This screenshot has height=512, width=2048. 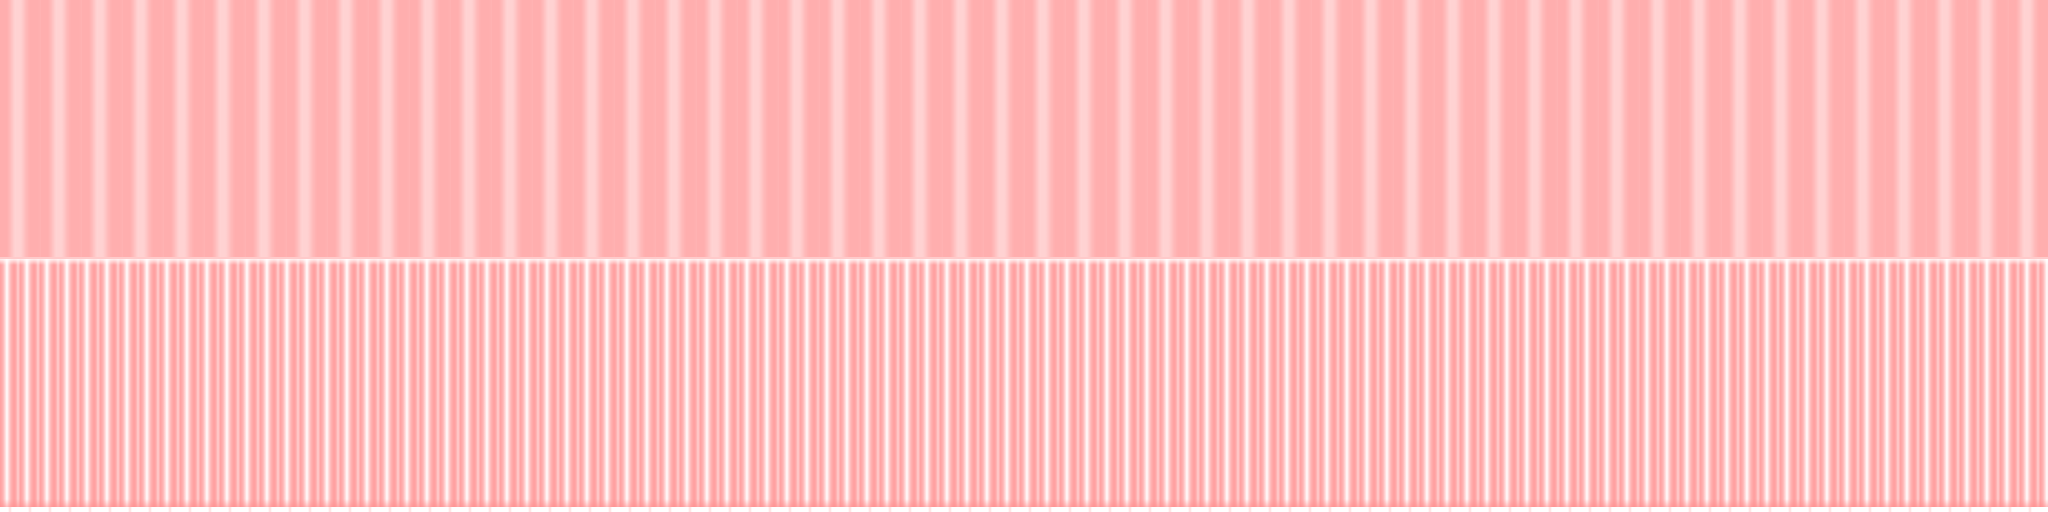 I want to click on bottom-edge-strip, so click(x=1024, y=509).